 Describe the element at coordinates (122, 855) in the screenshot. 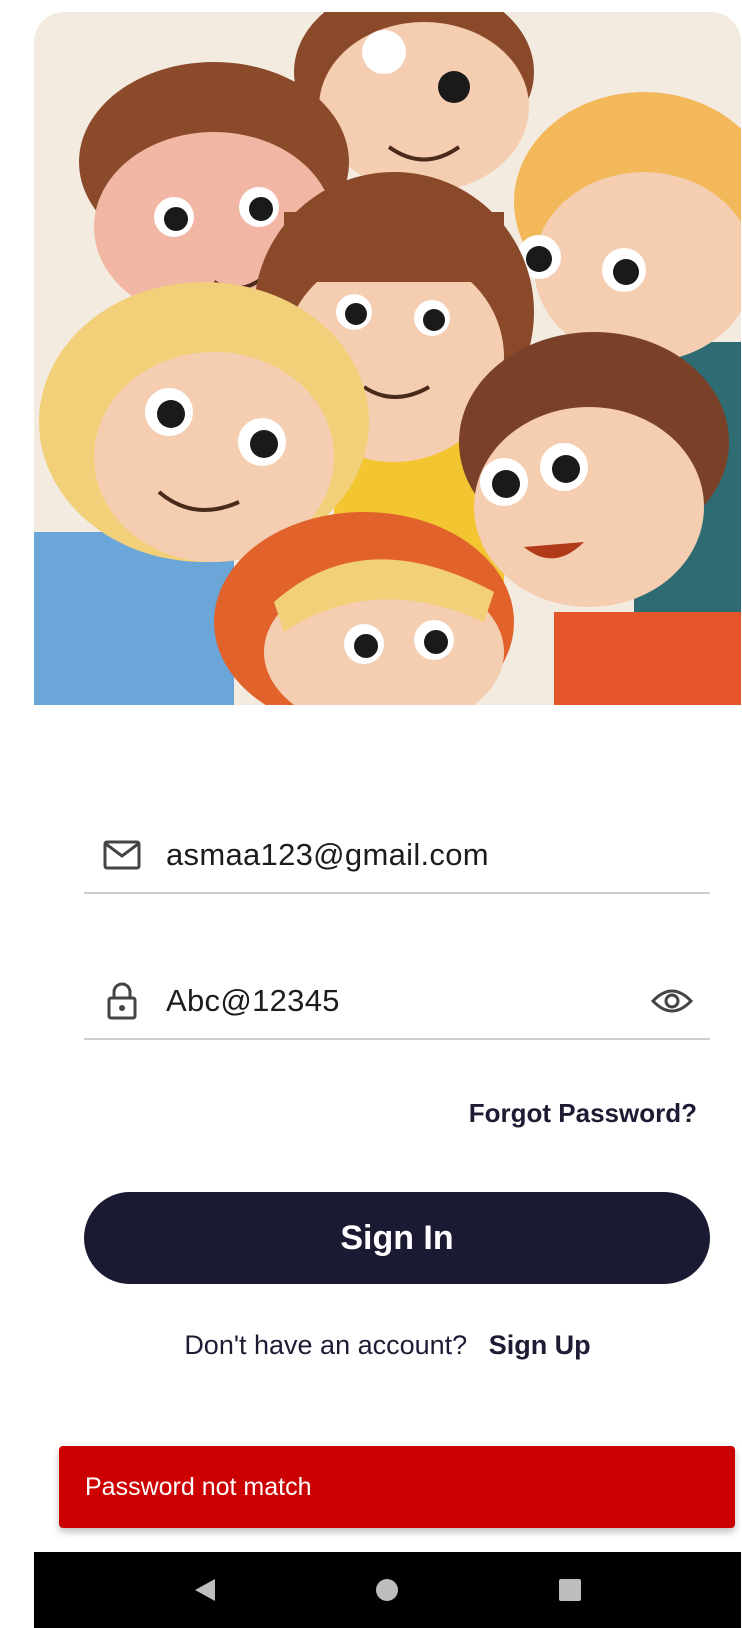

I see `mail-icon` at that location.